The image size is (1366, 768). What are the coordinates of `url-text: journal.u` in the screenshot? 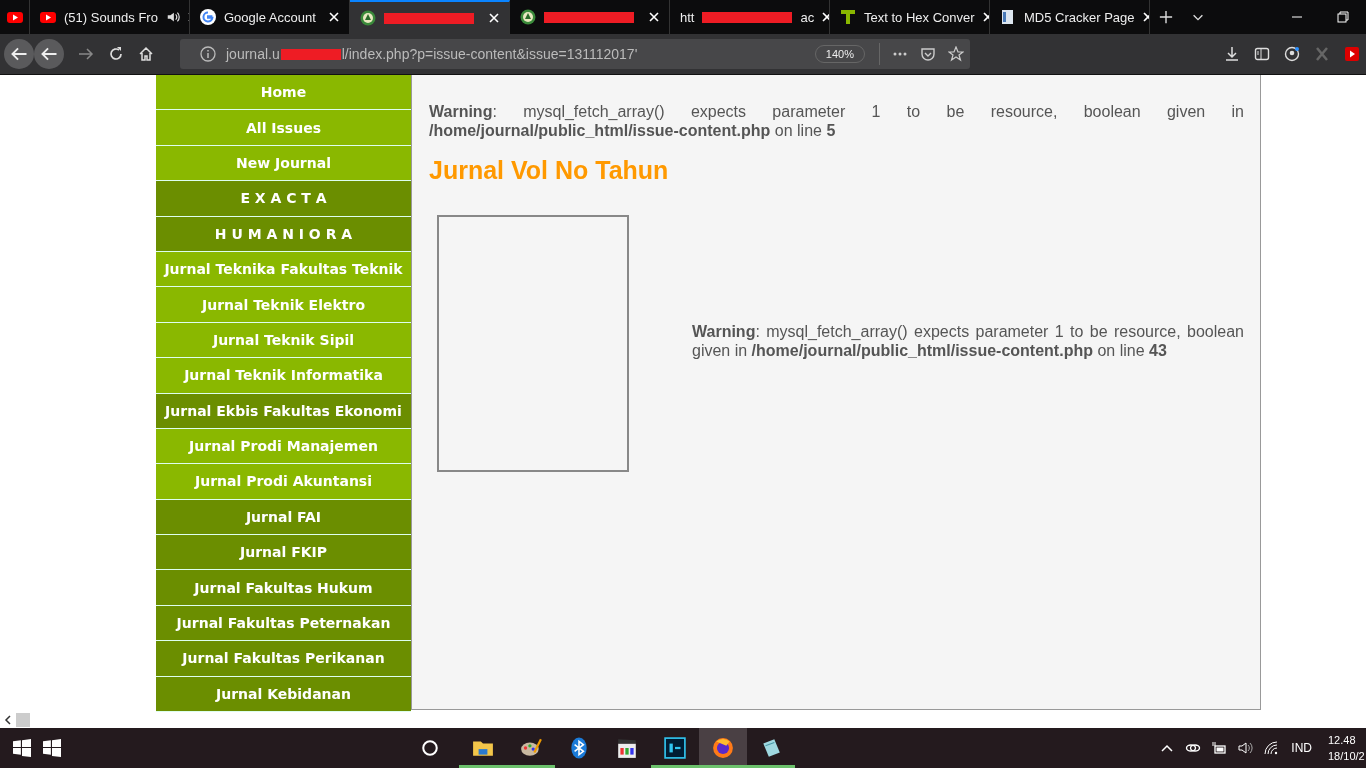 It's located at (253, 54).